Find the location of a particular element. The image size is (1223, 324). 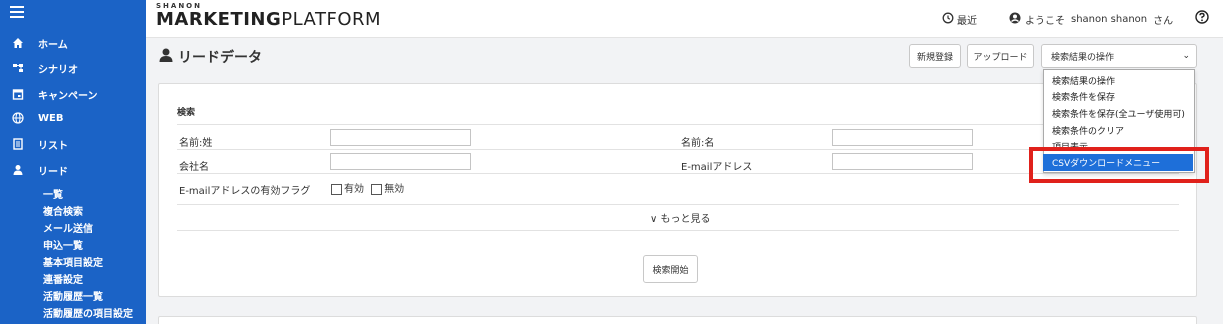

logo-bold-text: MARKETING is located at coordinates (219, 19).